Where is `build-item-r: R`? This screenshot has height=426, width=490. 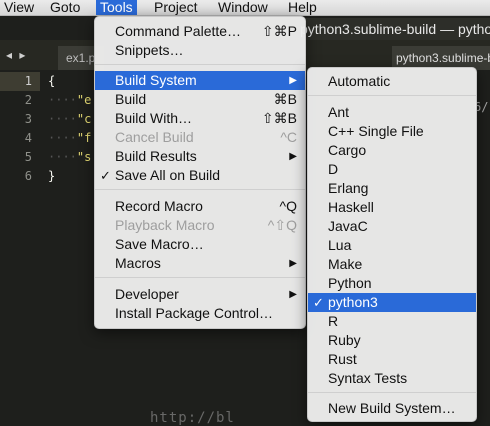 build-item-r: R is located at coordinates (392, 321).